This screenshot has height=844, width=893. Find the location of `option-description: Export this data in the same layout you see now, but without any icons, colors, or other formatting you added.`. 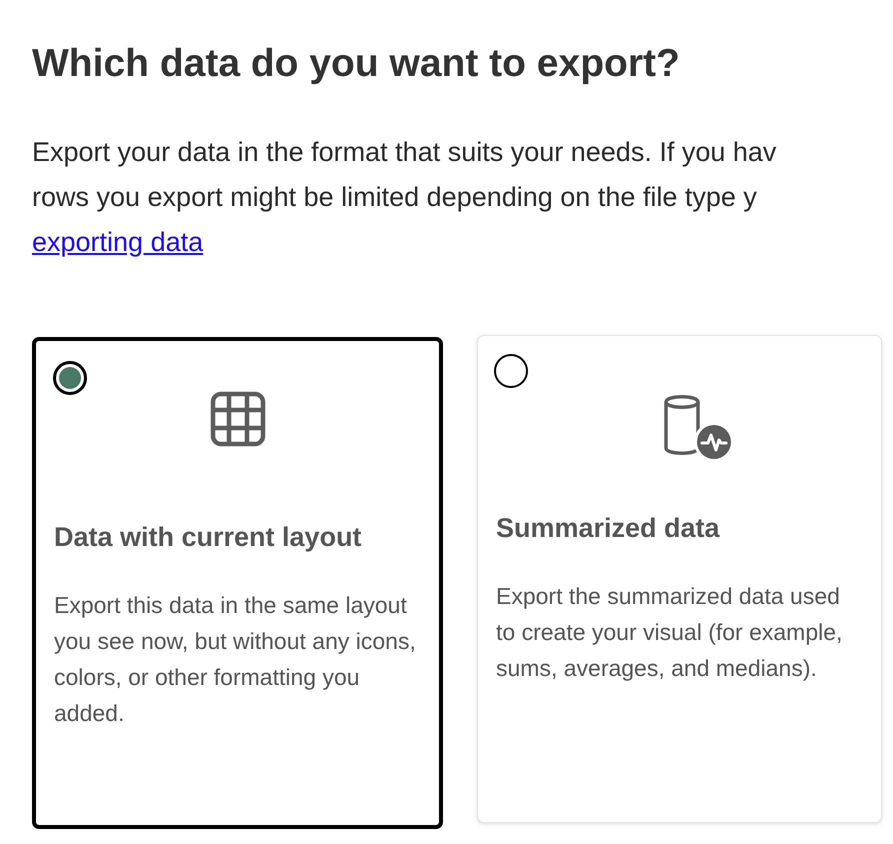

option-description: Export this data in the same layout you see now, but without any icons, colors, or other formatting you added. is located at coordinates (235, 659).